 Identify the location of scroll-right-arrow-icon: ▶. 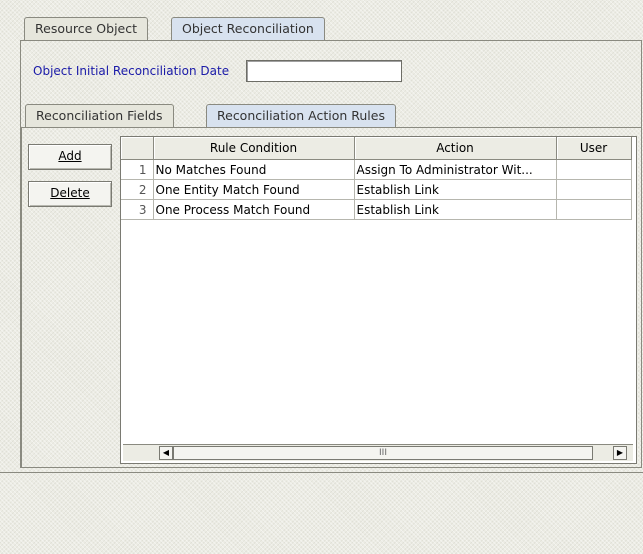
(620, 453).